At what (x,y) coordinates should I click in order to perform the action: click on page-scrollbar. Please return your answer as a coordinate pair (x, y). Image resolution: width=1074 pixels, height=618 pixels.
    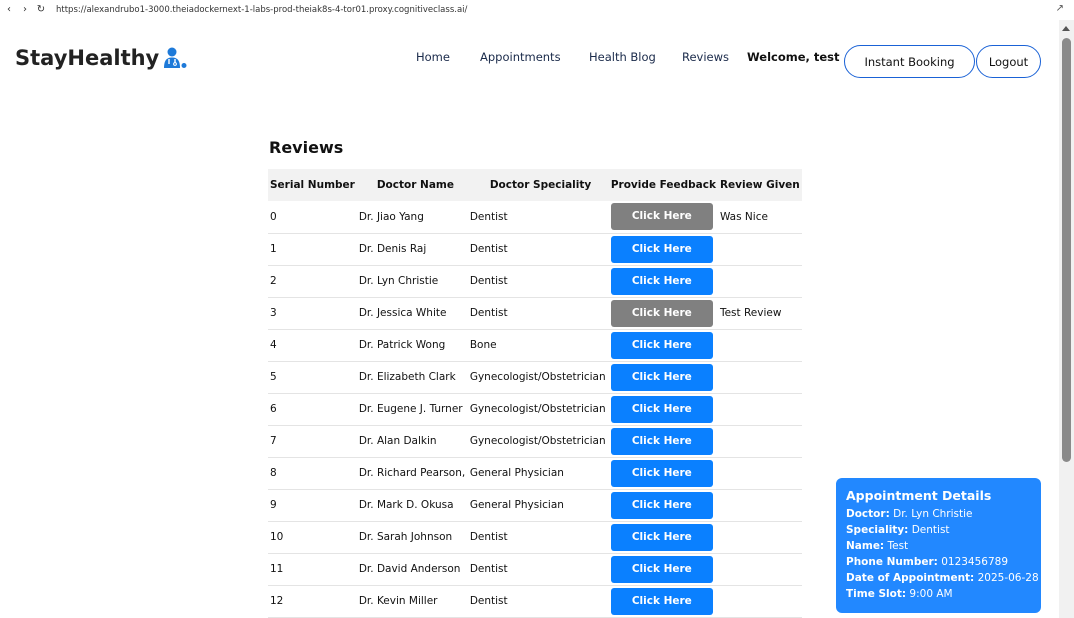
    Looking at the image, I should click on (1066, 319).